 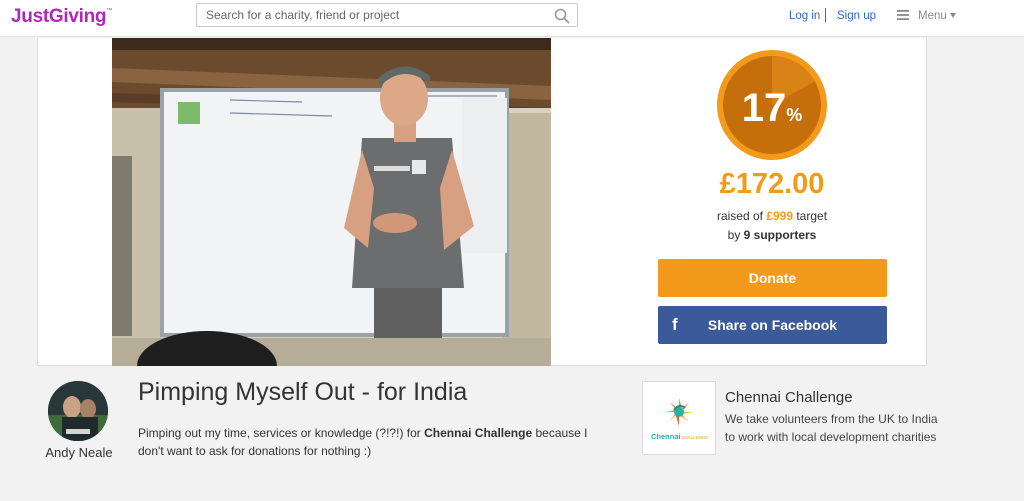 What do you see at coordinates (772, 184) in the screenshot?
I see `amount-raised: £172.00` at bounding box center [772, 184].